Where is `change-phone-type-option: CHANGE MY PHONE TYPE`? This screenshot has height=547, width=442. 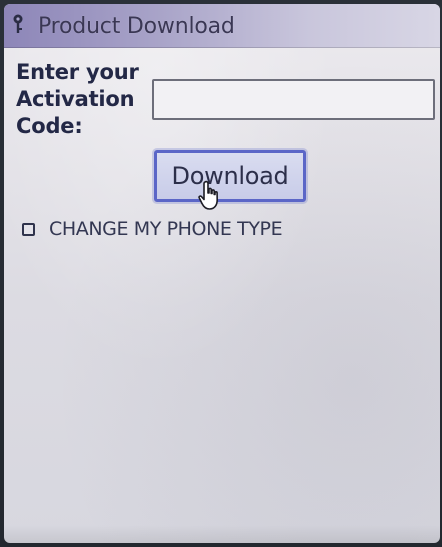 change-phone-type-option: CHANGE MY PHONE TYPE is located at coordinates (152, 229).